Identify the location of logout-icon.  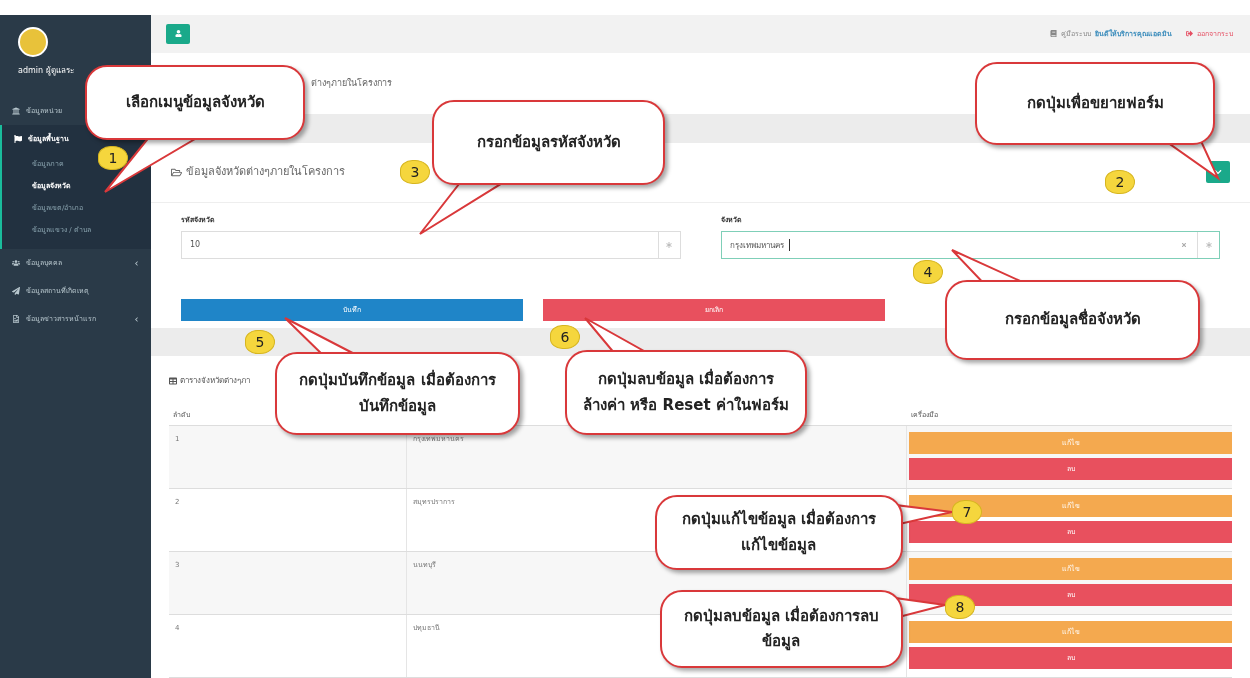
(1189, 34).